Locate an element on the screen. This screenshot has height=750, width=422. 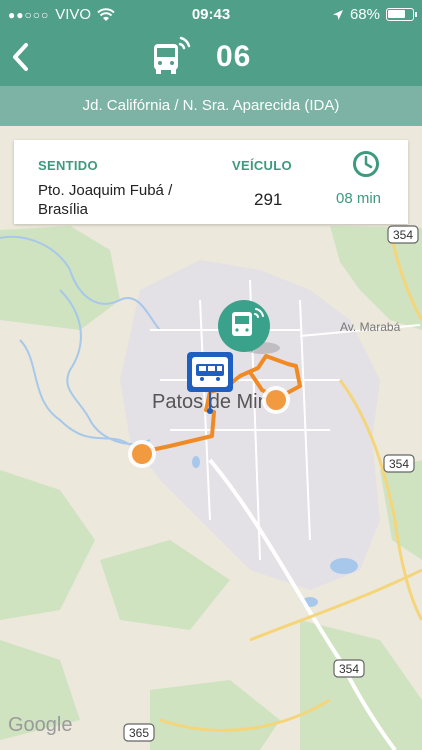
route-number: 06 is located at coordinates (234, 56).